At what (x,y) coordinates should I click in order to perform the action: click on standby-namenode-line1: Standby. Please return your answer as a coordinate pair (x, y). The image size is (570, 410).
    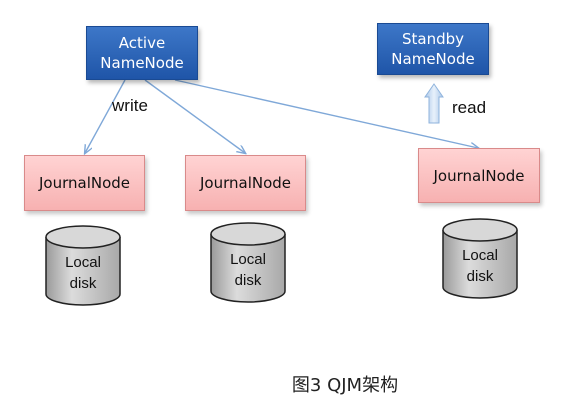
    Looking at the image, I should click on (433, 39).